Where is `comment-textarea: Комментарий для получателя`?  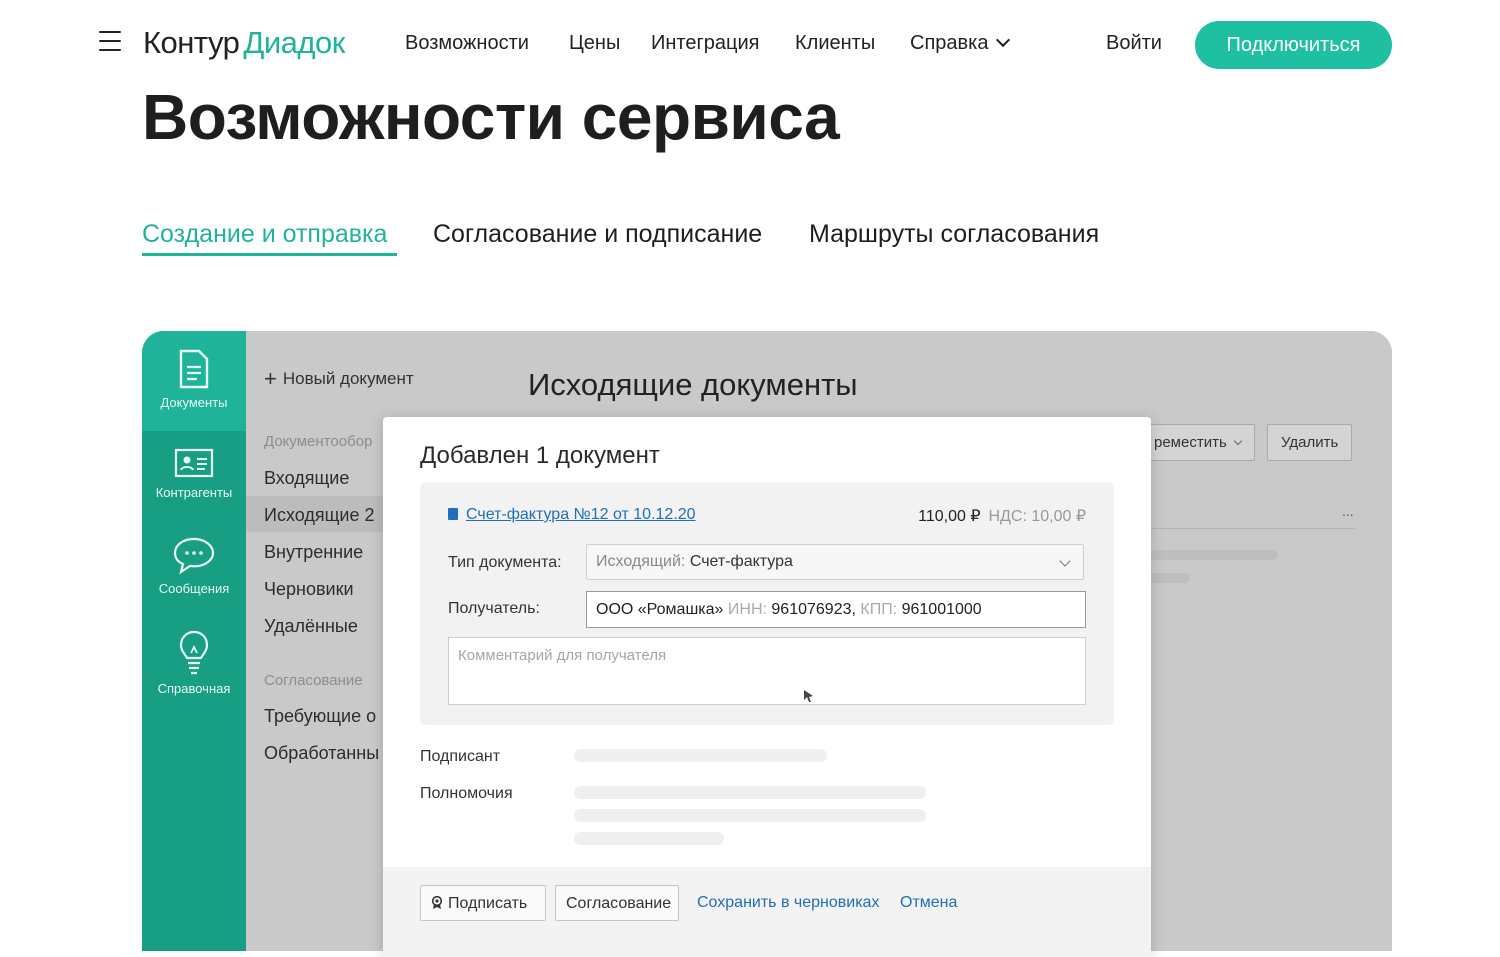
comment-textarea: Комментарий для получателя is located at coordinates (767, 671).